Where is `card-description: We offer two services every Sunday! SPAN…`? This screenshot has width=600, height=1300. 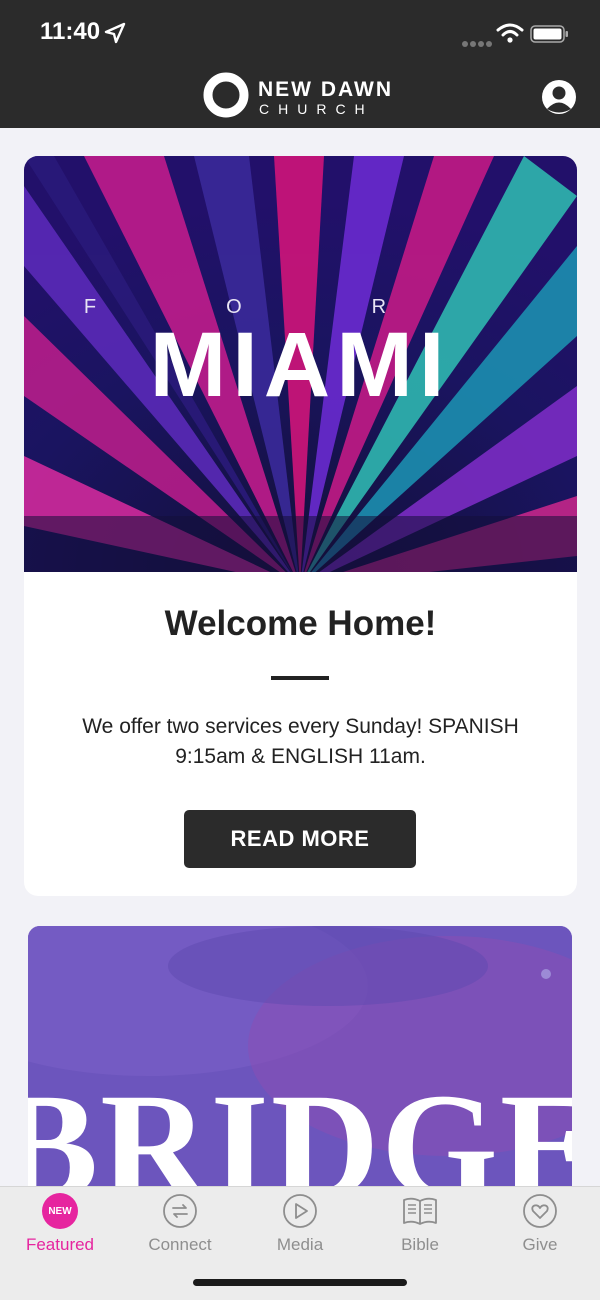
card-description: We offer two services every Sunday! SPAN… is located at coordinates (300, 741).